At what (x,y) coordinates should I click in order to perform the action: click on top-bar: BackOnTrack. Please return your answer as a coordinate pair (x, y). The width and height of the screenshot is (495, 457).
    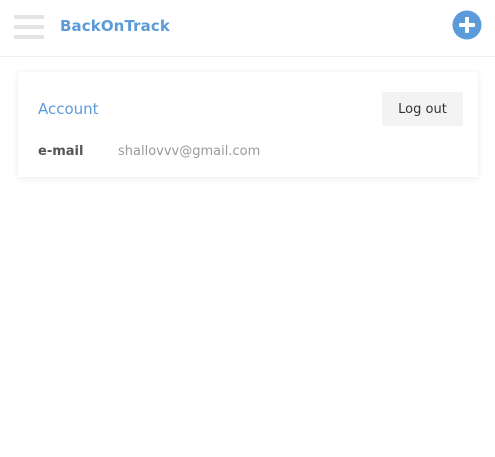
    Looking at the image, I should click on (247, 28).